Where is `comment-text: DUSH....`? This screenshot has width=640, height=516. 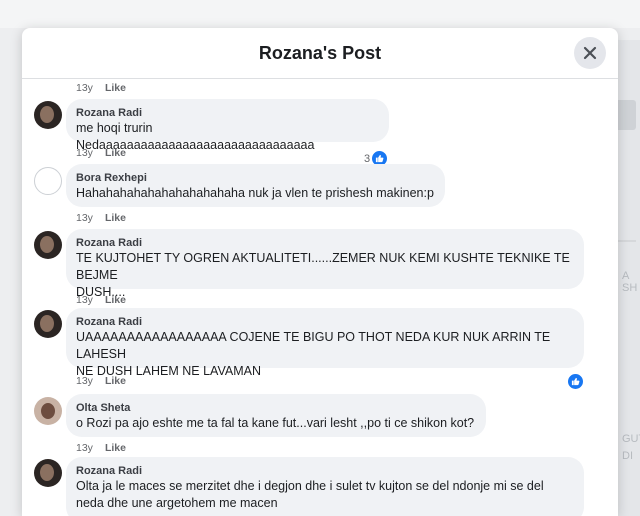
comment-text: DUSH.... is located at coordinates (101, 292).